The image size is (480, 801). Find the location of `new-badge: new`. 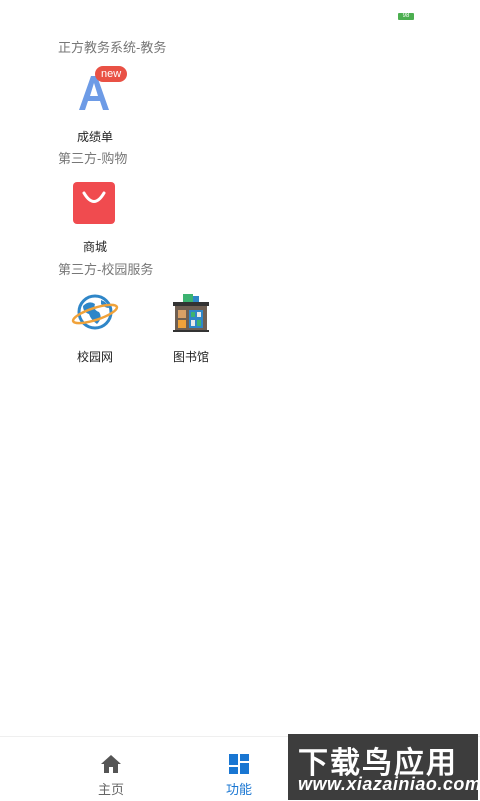

new-badge: new is located at coordinates (111, 74).